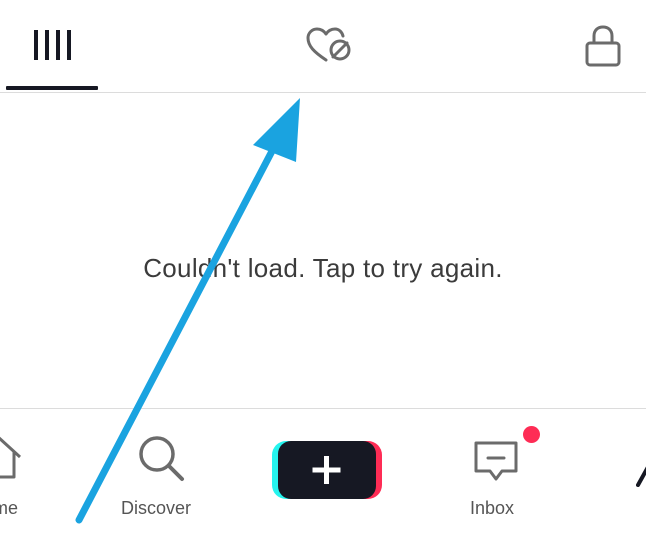 This screenshot has width=646, height=548. I want to click on create-button-shape, so click(327, 470).